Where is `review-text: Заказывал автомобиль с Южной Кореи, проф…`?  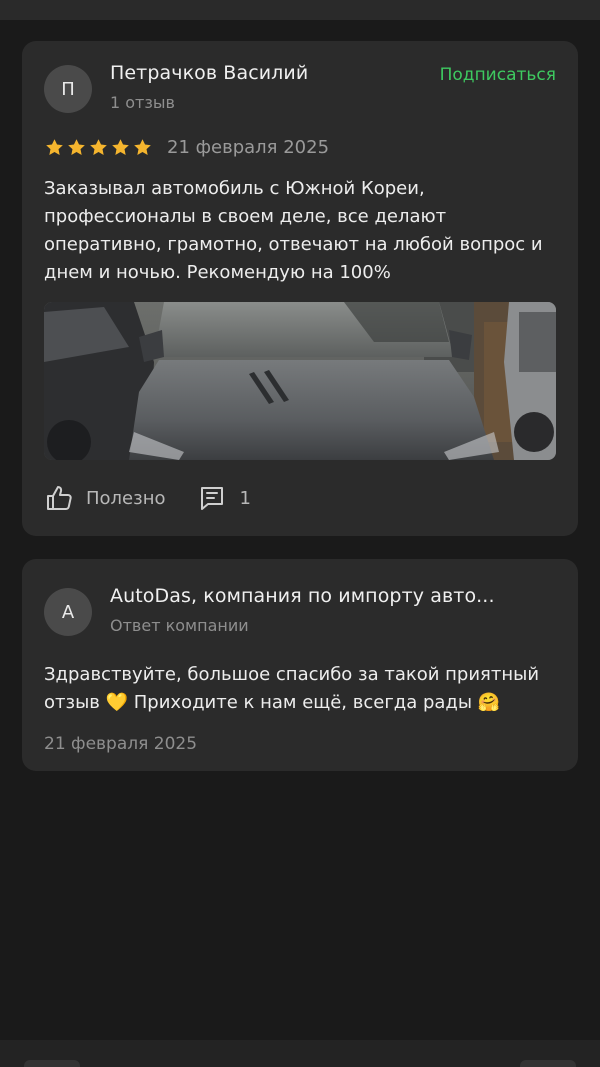 review-text: Заказывал автомобиль с Южной Кореи, проф… is located at coordinates (293, 230).